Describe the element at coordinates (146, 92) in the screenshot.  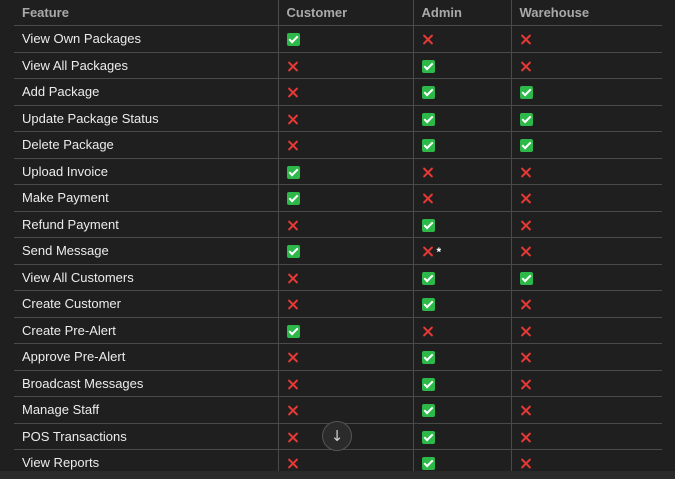
I see `feature-cell: Add Package` at that location.